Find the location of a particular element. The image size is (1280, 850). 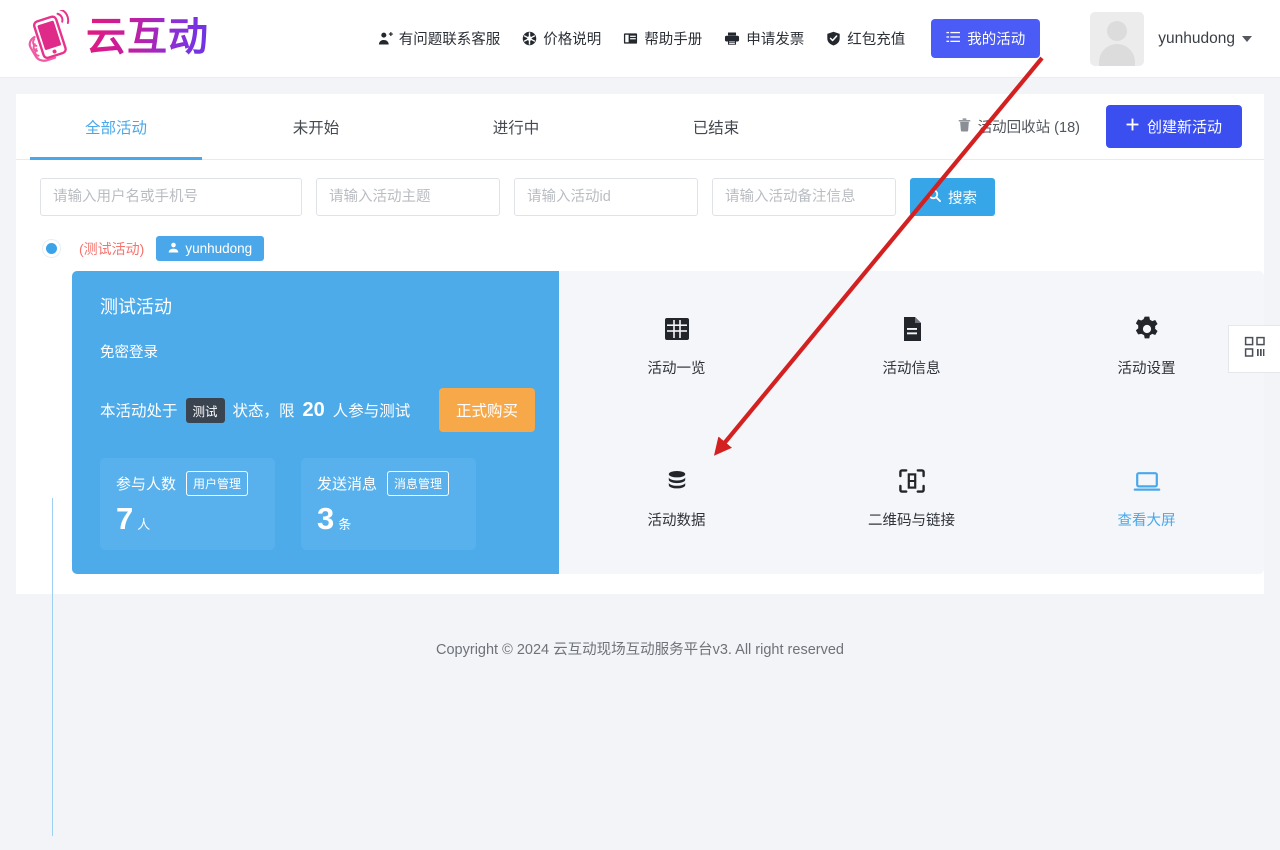

user-icon is located at coordinates (173, 248).